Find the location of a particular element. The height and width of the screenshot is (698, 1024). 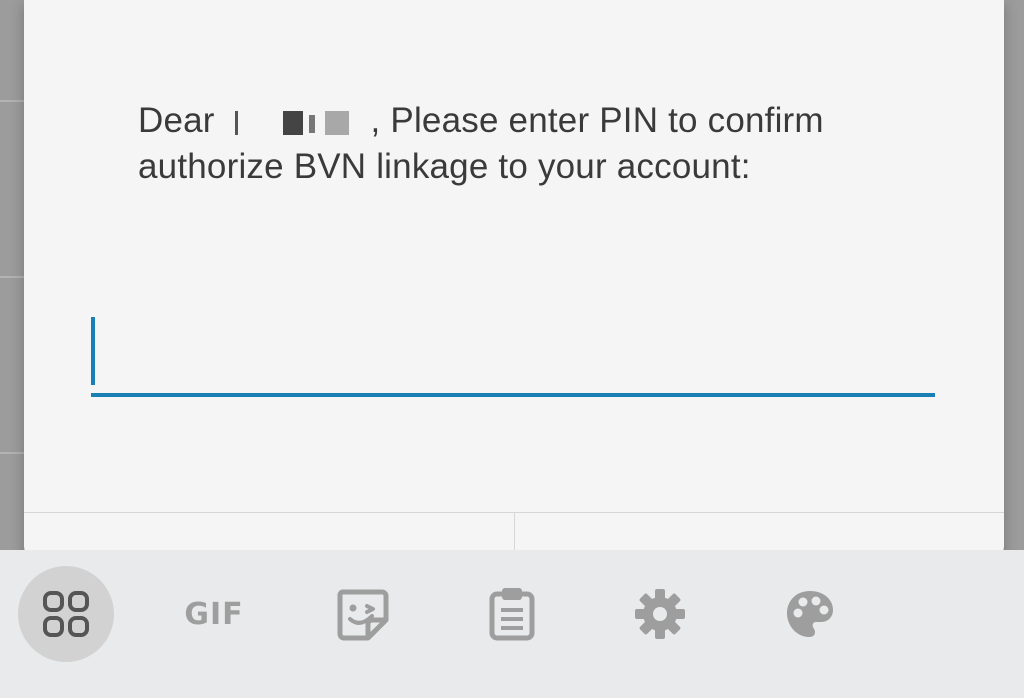

sticker-icon is located at coordinates (363, 615).